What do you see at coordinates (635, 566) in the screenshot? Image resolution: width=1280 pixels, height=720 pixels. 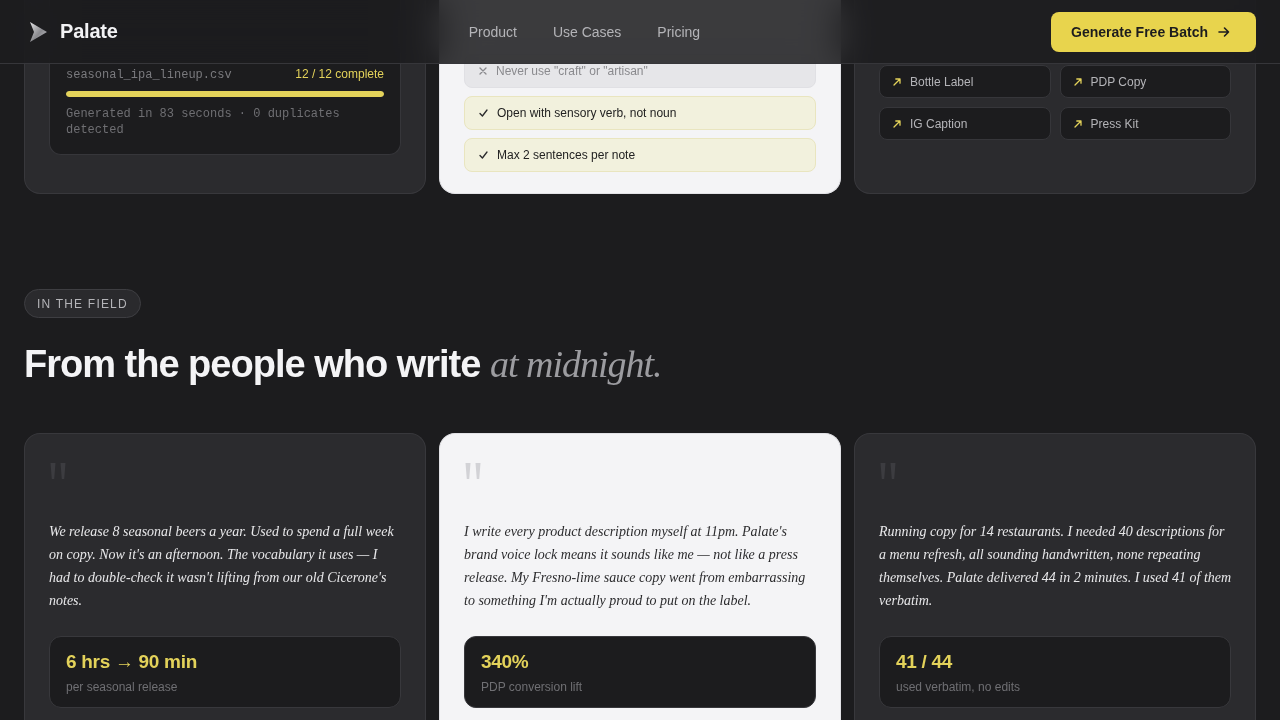 I see `testimonial-quote: I write every product description myself at 11pm. Palate's brand voice lock means it sounds like me — not like a press release. My Fresno-lime sauce copy went from embarrassing to something I'm actually proud to put on the label.` at bounding box center [635, 566].